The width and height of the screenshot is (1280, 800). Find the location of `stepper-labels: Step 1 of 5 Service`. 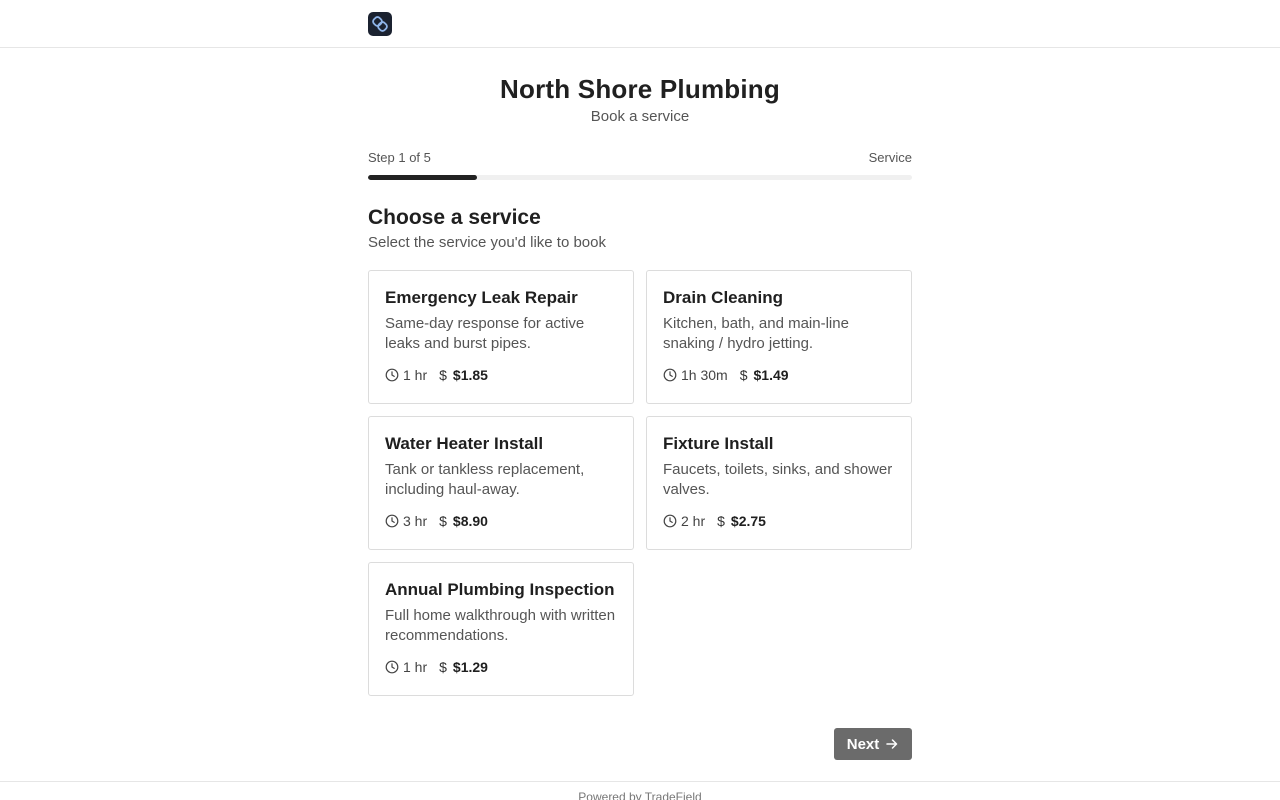

stepper-labels: Step 1 of 5 Service is located at coordinates (640, 158).